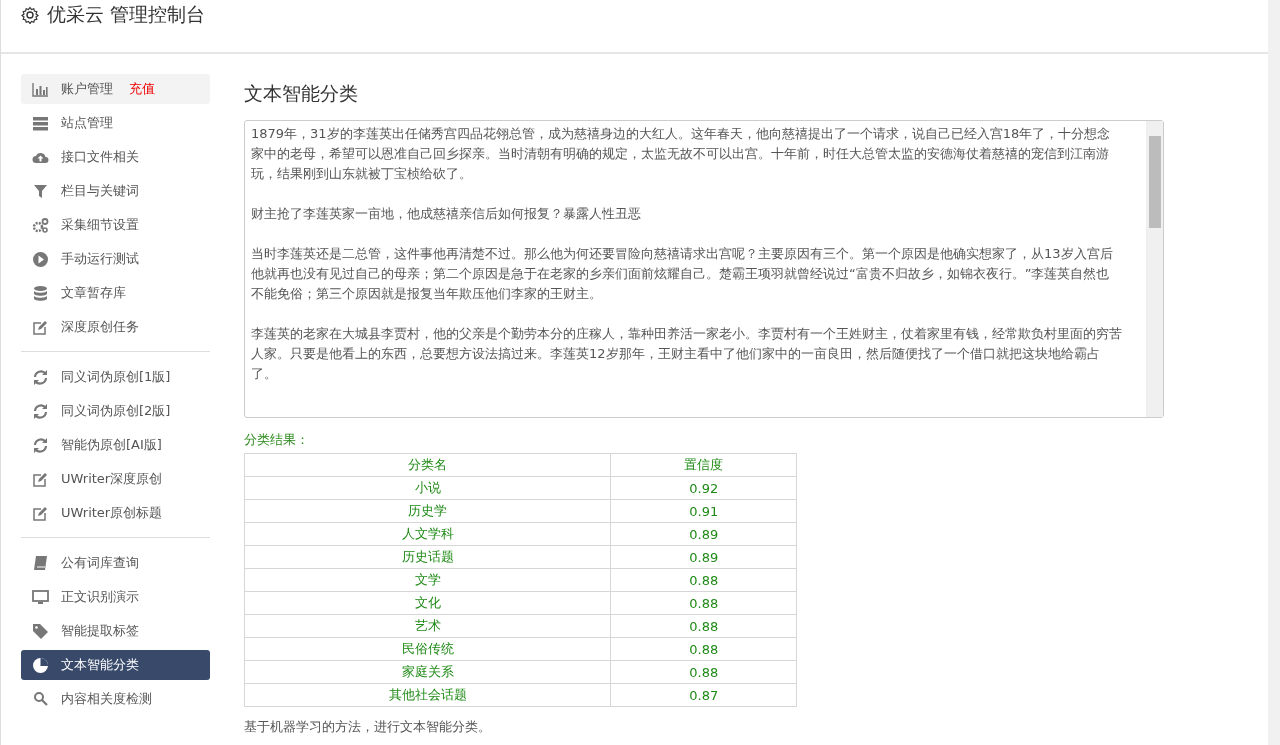 This screenshot has width=1280, height=745. I want to click on filter-icon, so click(40, 191).